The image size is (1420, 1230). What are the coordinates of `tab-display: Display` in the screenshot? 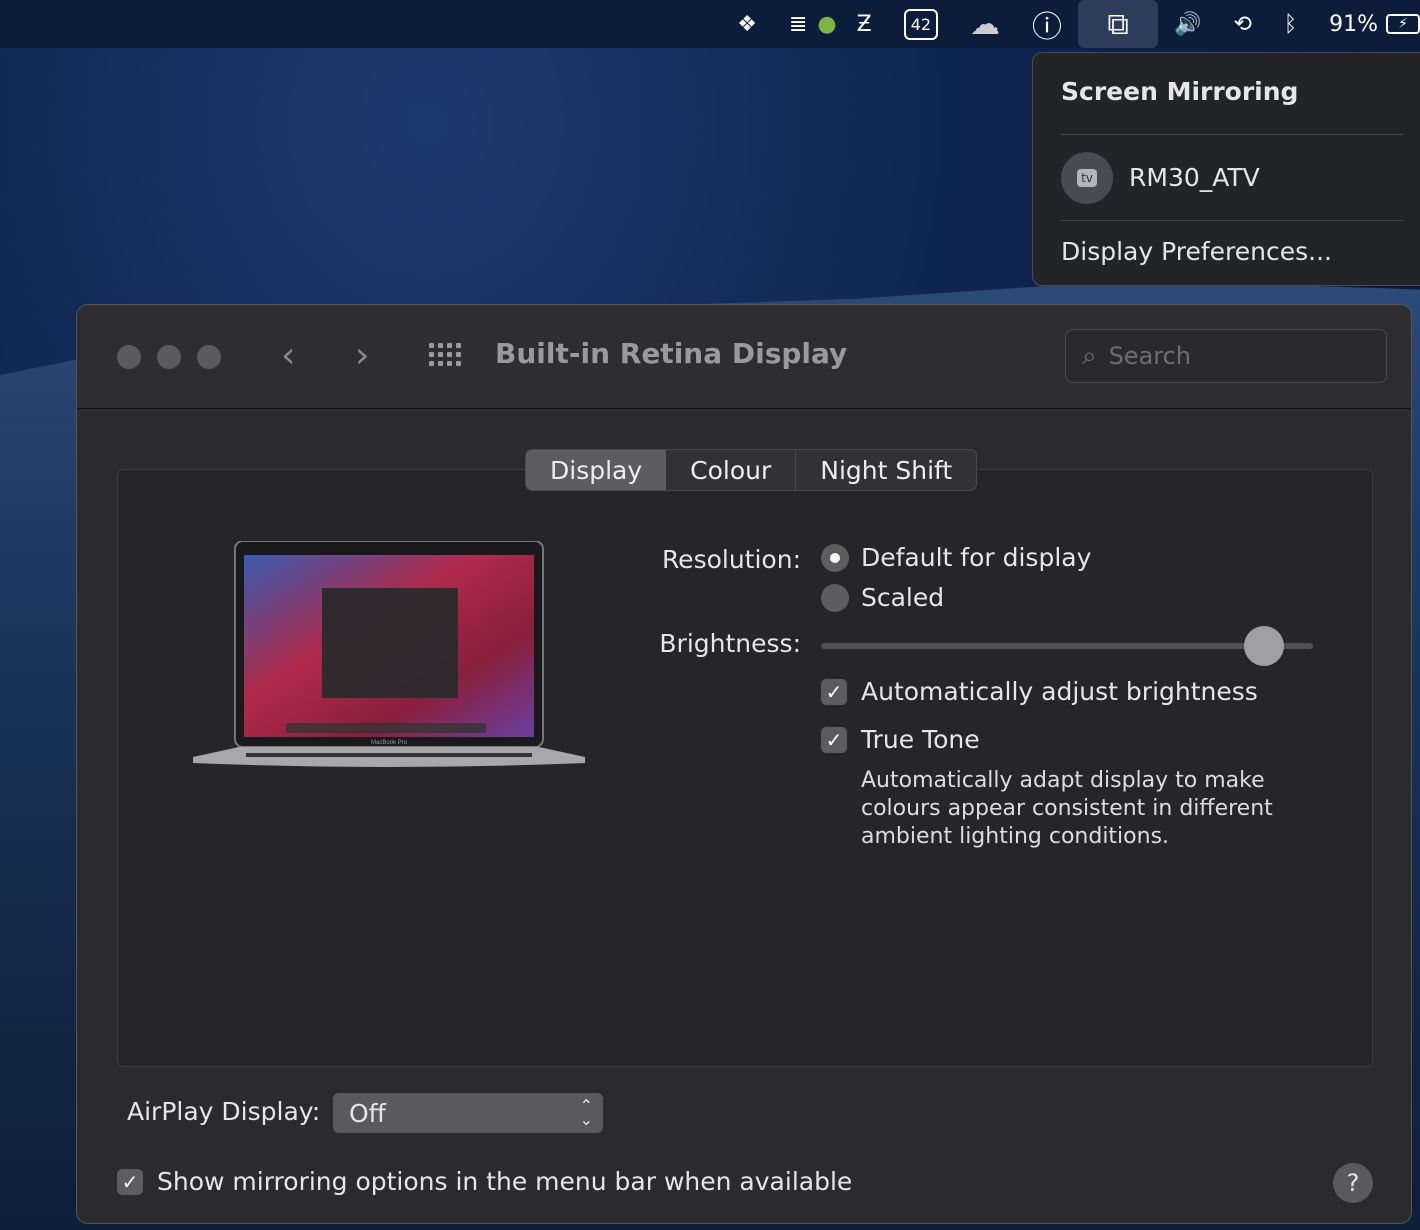 It's located at (596, 470).